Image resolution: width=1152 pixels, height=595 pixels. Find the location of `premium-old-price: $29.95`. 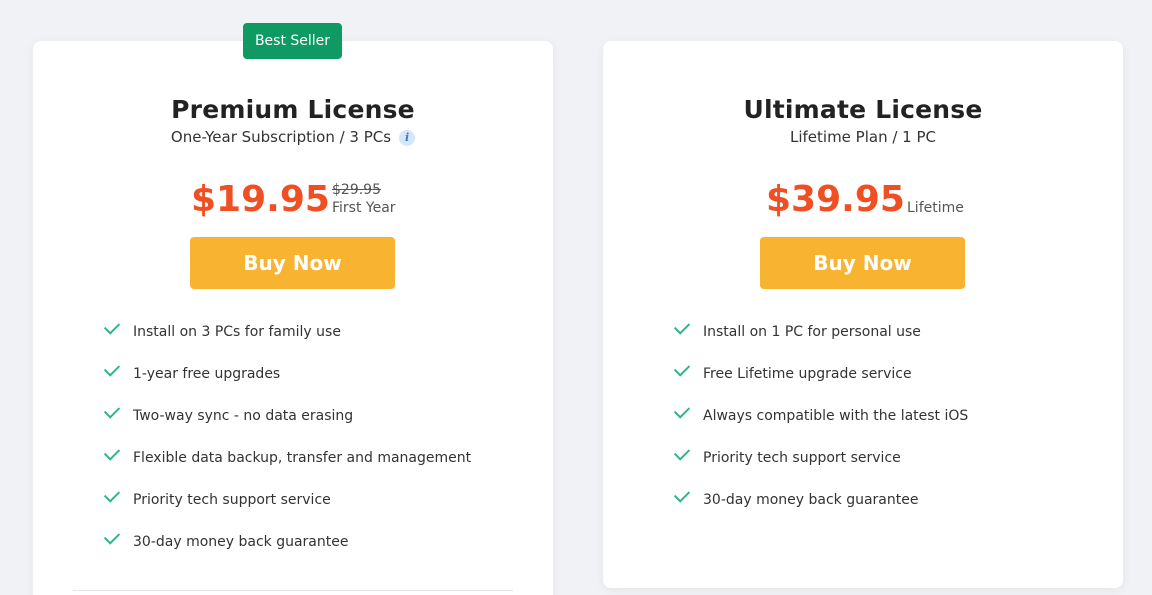

premium-old-price: $29.95 is located at coordinates (356, 190).